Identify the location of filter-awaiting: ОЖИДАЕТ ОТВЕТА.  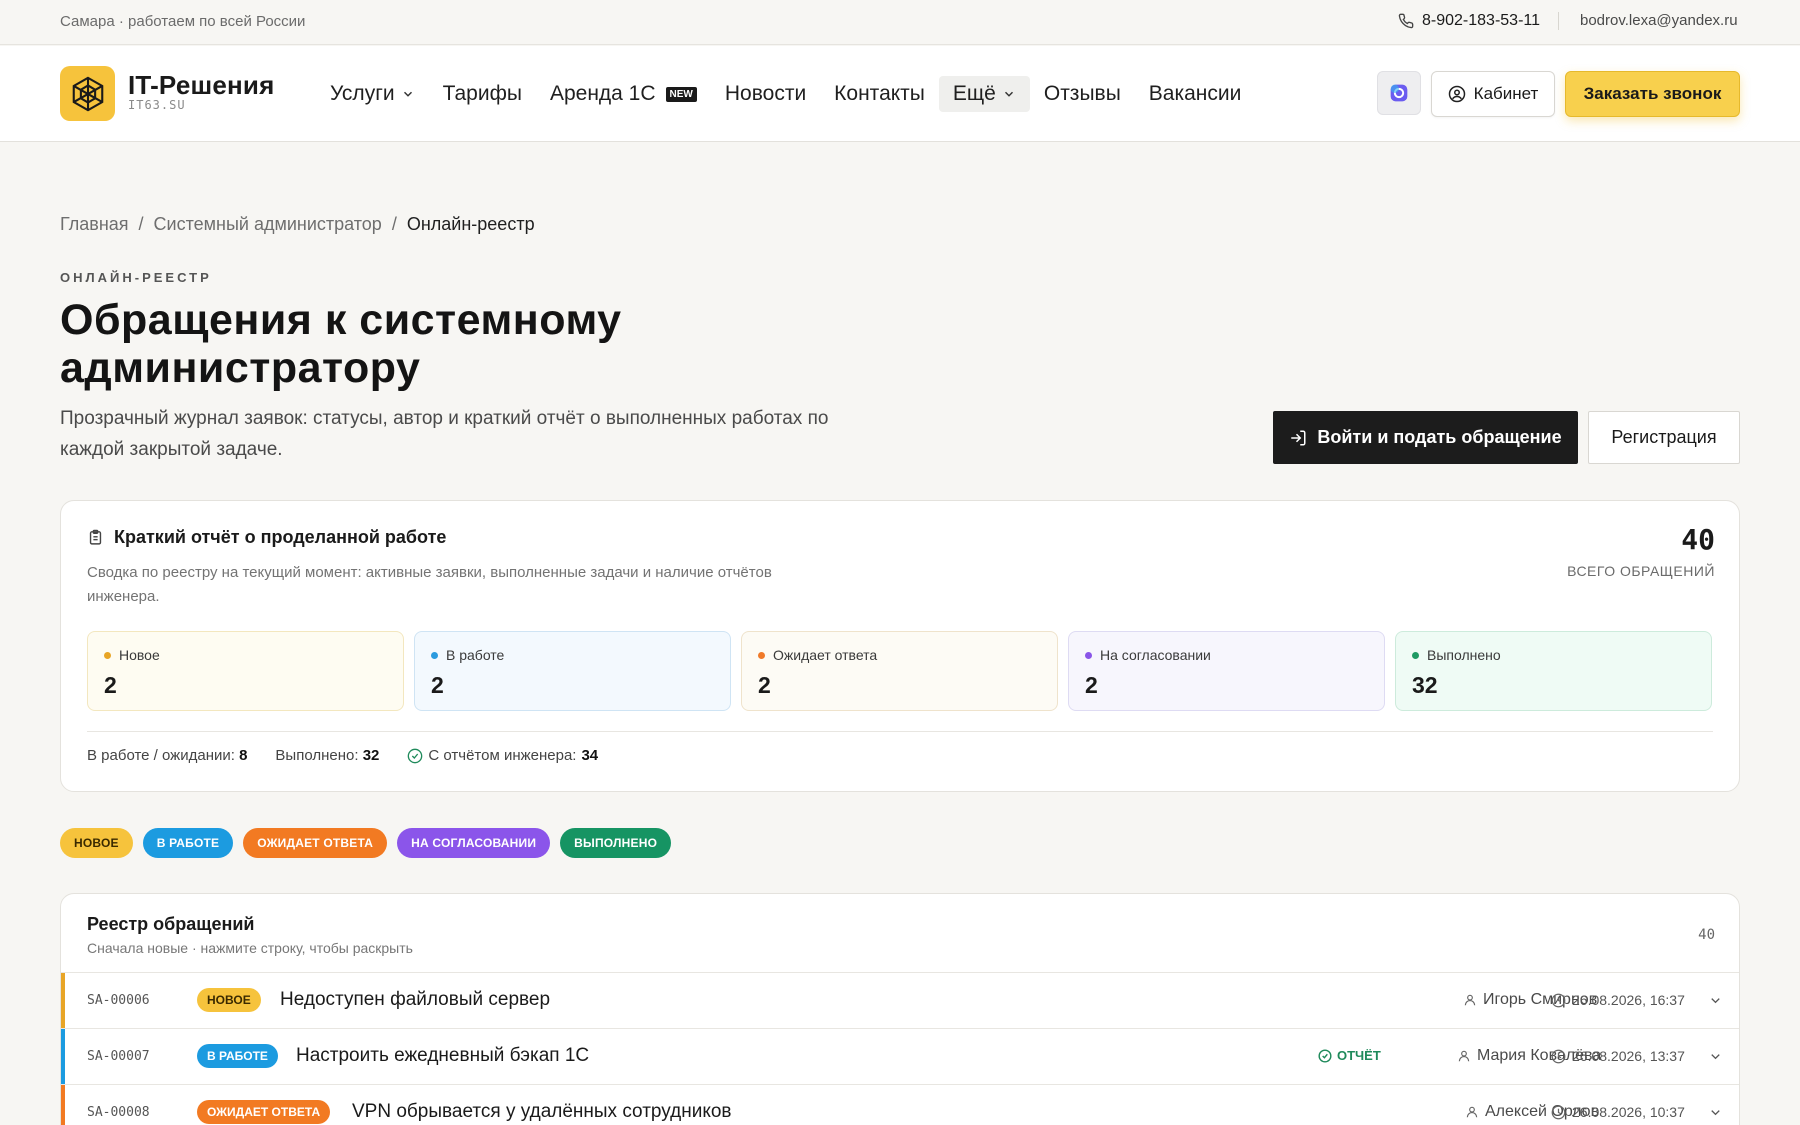
(315, 843).